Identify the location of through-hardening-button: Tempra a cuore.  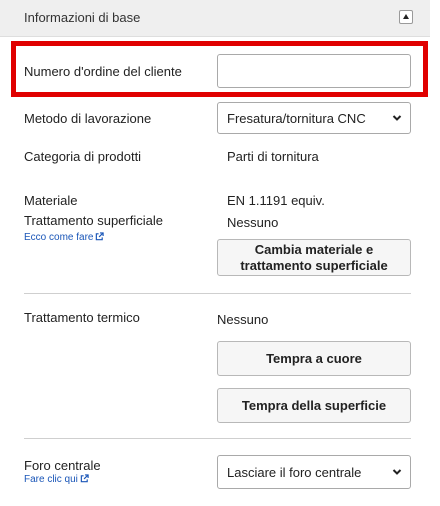
(314, 358).